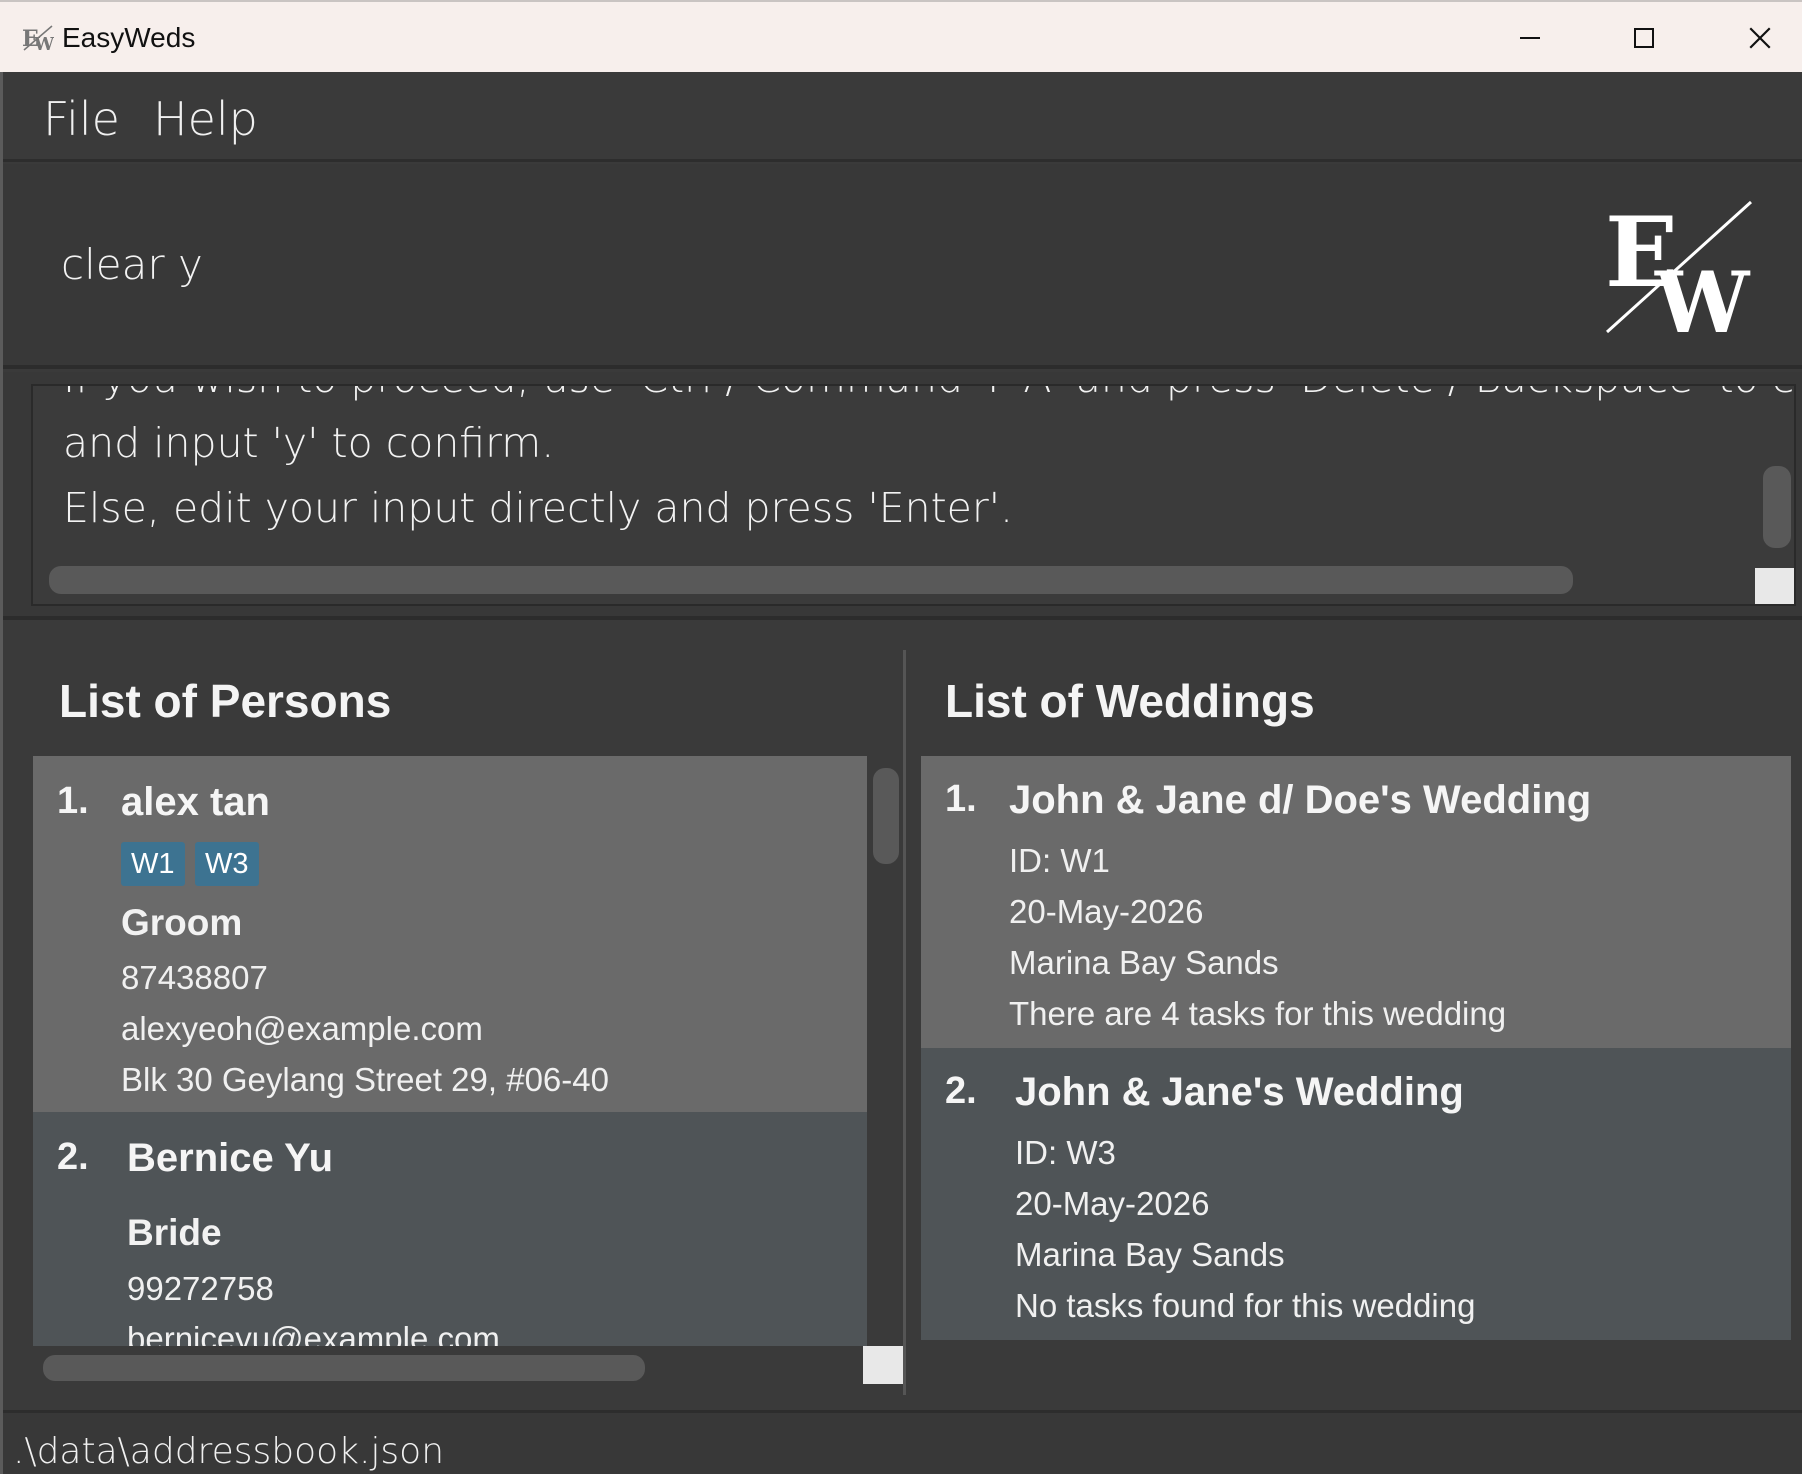 The image size is (1802, 1474). I want to click on wedding-index: 2., so click(961, 1091).